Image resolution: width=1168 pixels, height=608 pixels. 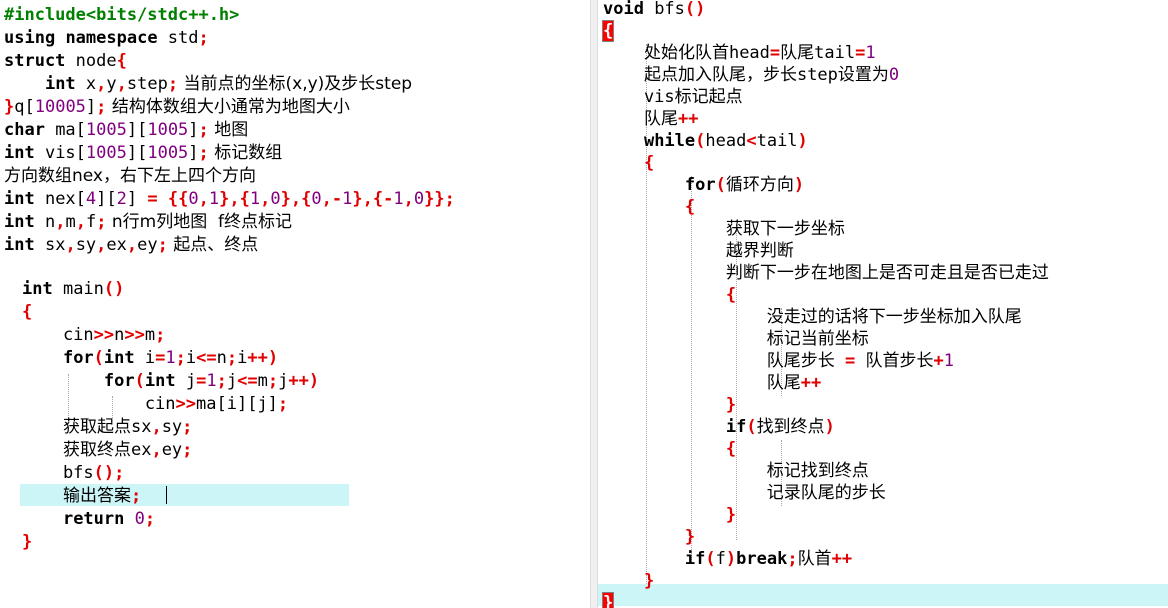 I want to click on code-line: if(找到终点), so click(x=719, y=427).